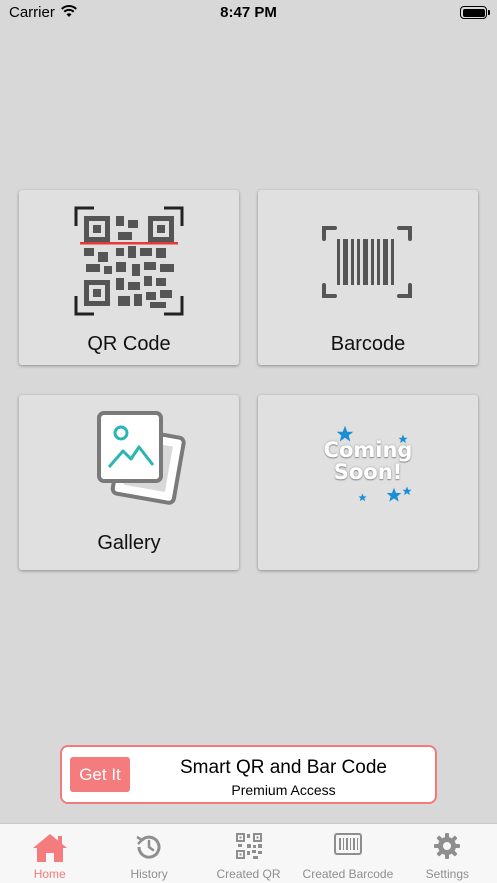 The width and height of the screenshot is (497, 883). Describe the element at coordinates (100, 774) in the screenshot. I see `get-it-button: Get It` at that location.